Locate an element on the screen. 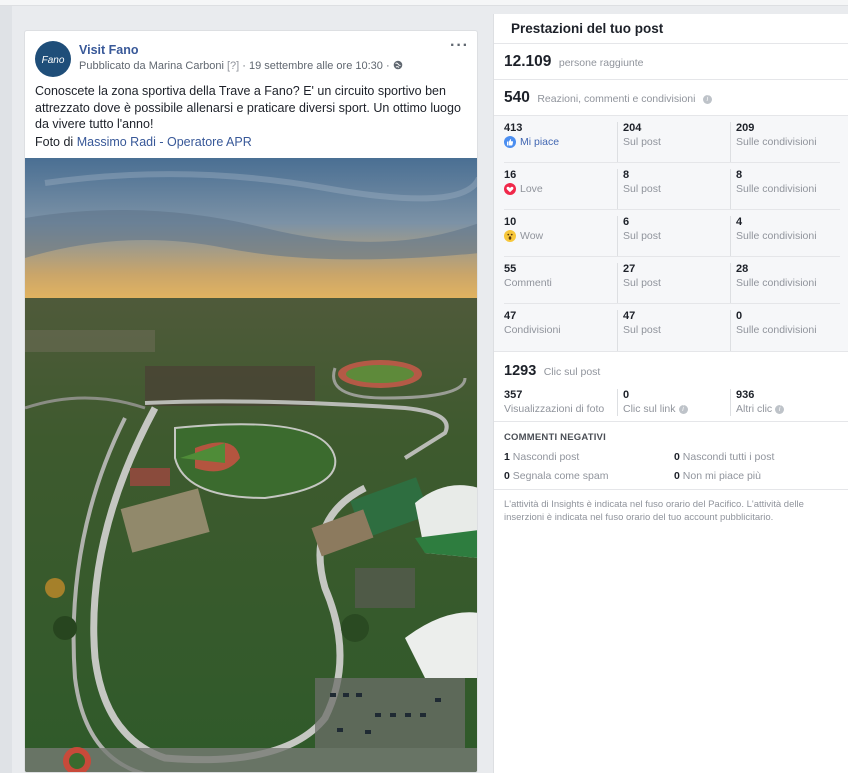 The width and height of the screenshot is (848, 773). like-total: 413 Mi piace is located at coordinates (560, 142).